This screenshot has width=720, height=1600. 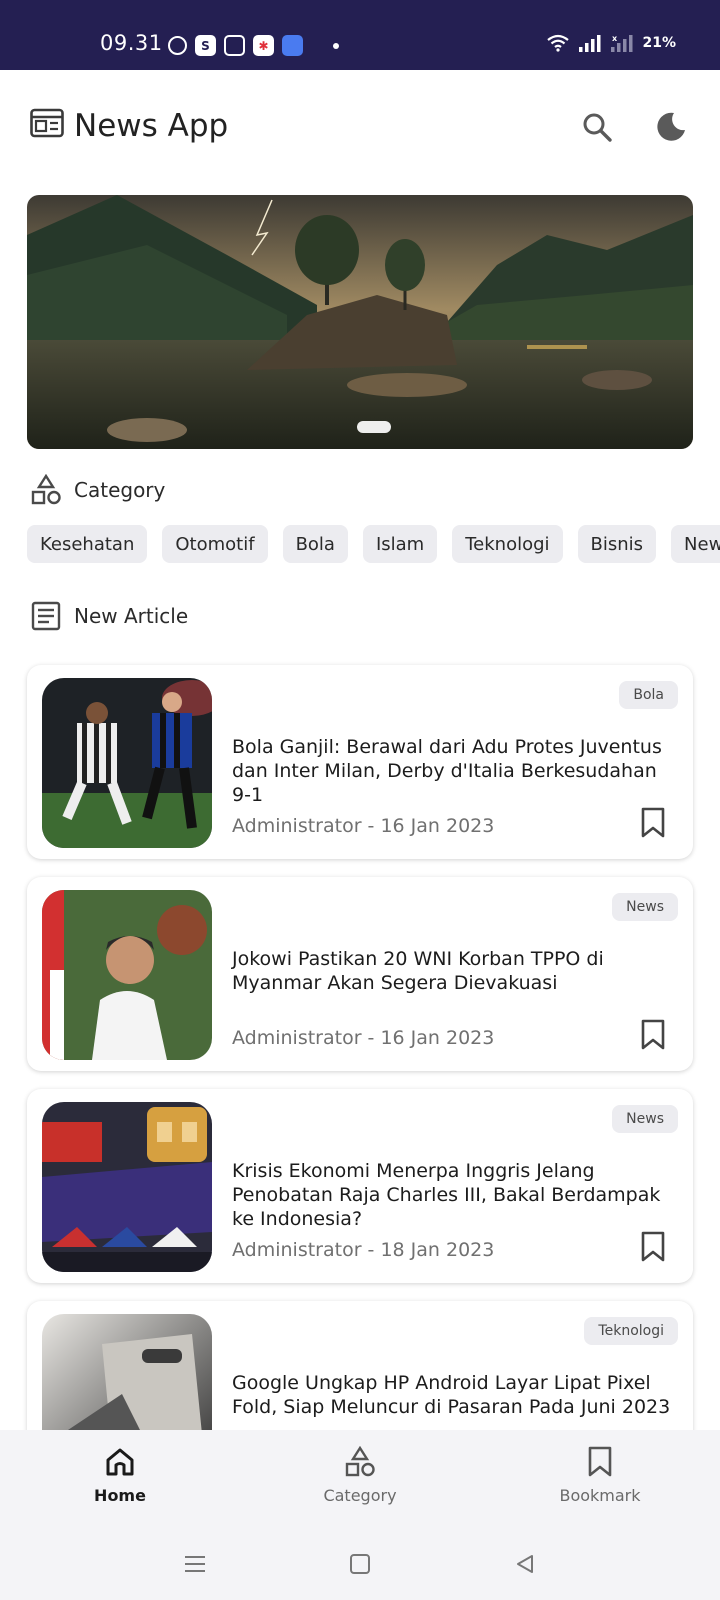 I want to click on category-chip-islam: Islam, so click(x=400, y=544).